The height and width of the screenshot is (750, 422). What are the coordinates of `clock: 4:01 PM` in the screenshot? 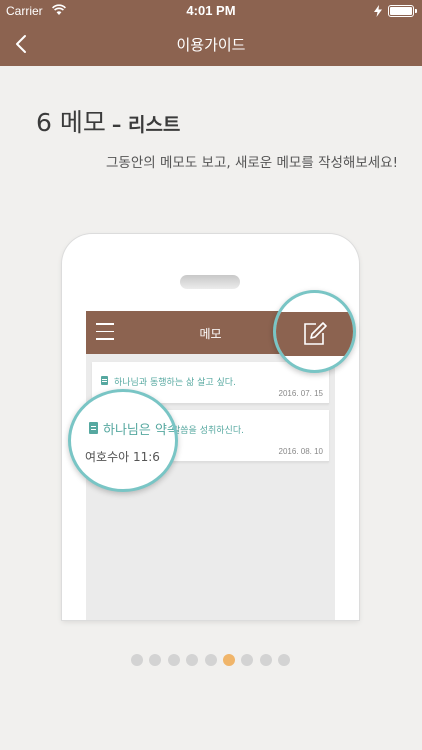 It's located at (211, 10).